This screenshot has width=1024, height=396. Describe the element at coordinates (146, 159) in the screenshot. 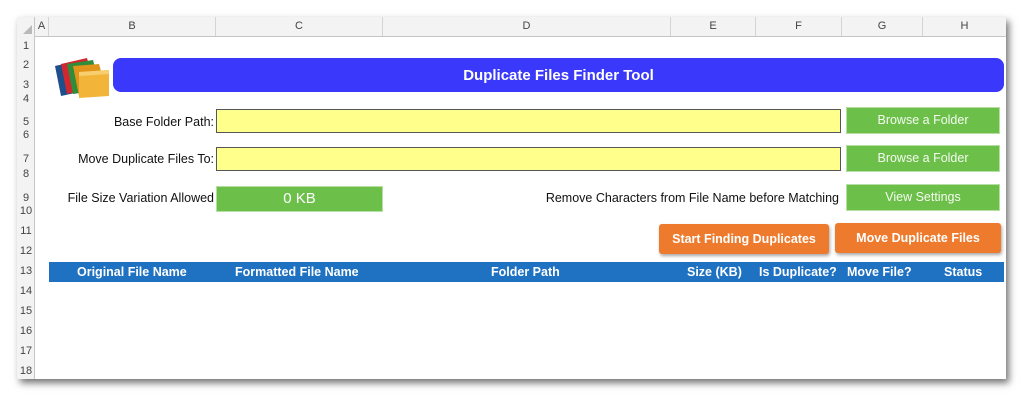

I see `move-to-label: Move Duplicate Files To:` at that location.